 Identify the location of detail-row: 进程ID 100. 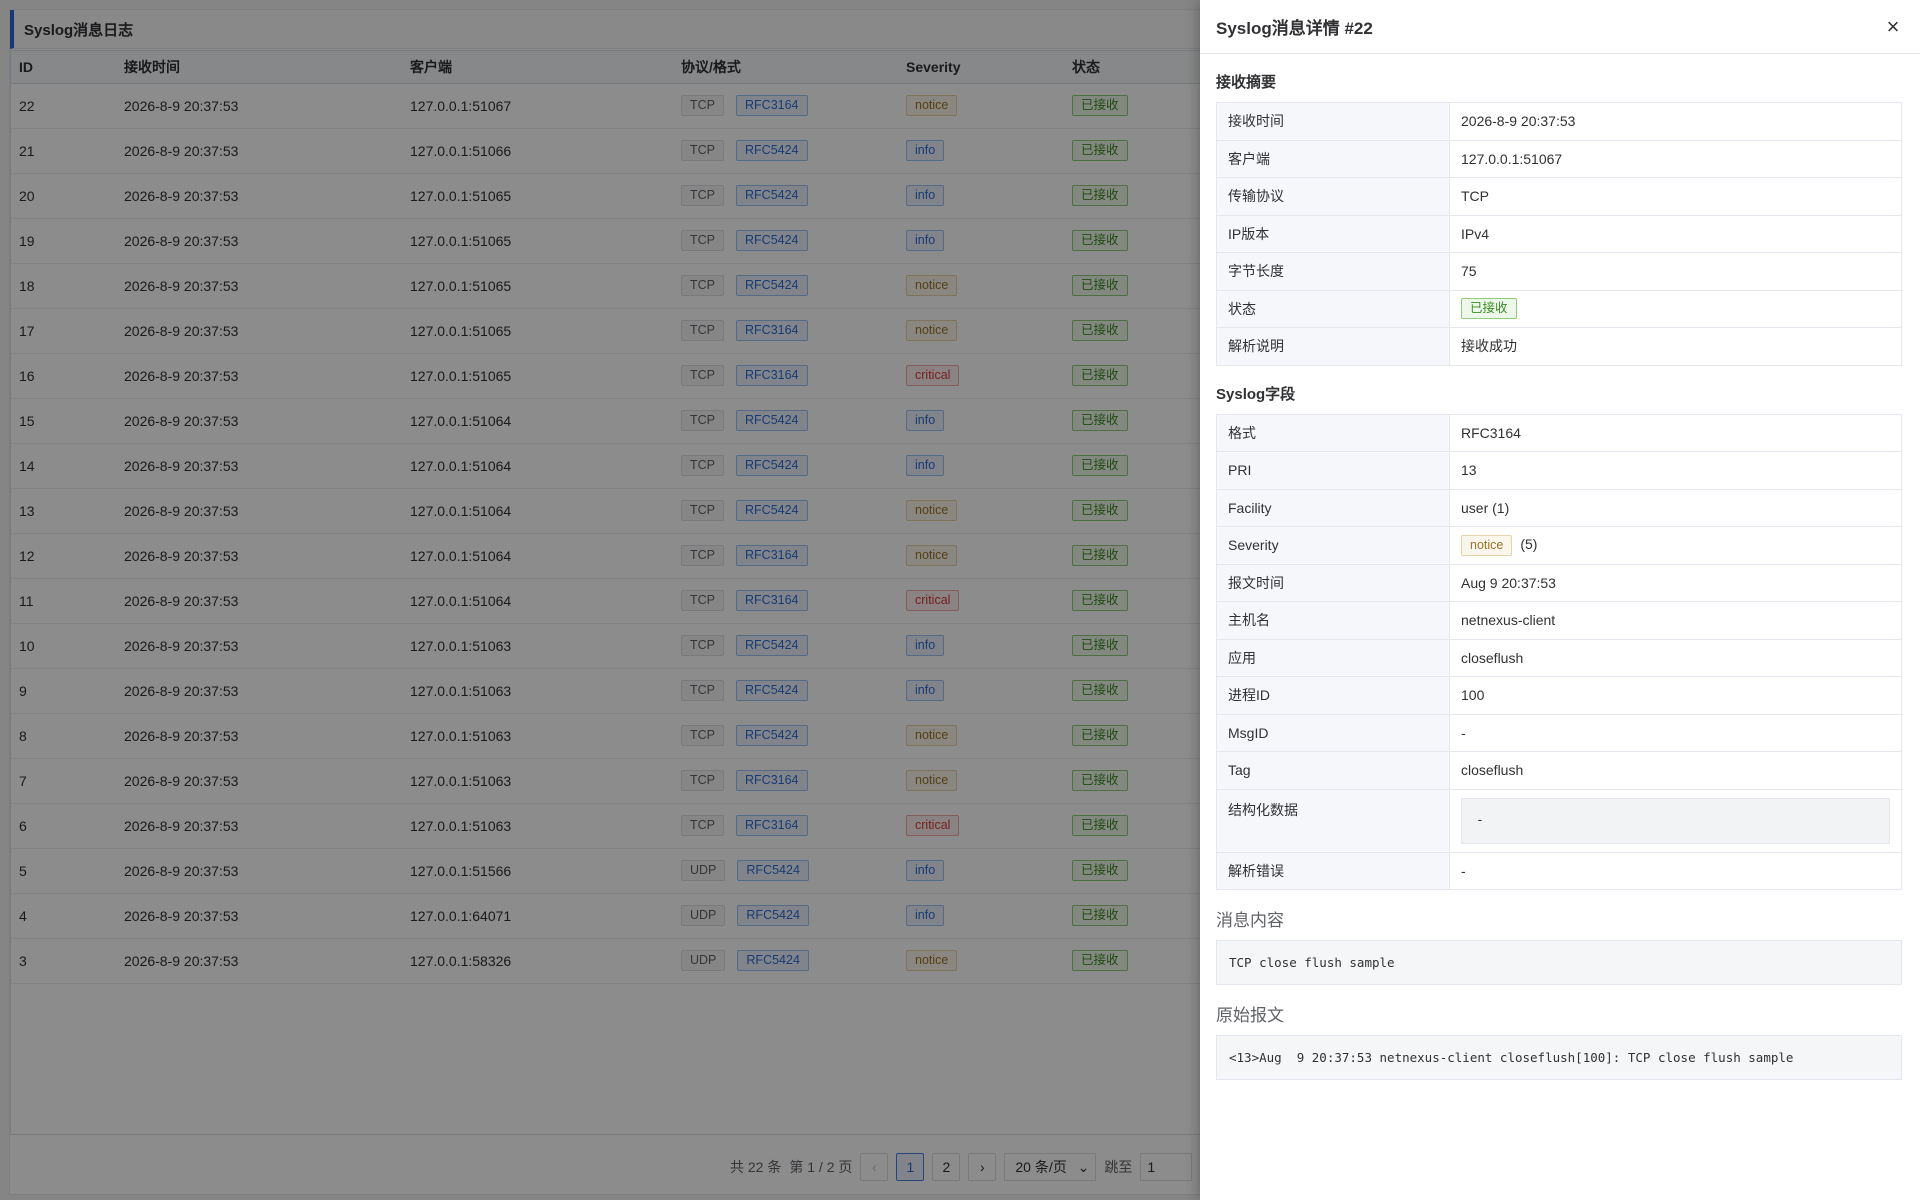
(1559, 695).